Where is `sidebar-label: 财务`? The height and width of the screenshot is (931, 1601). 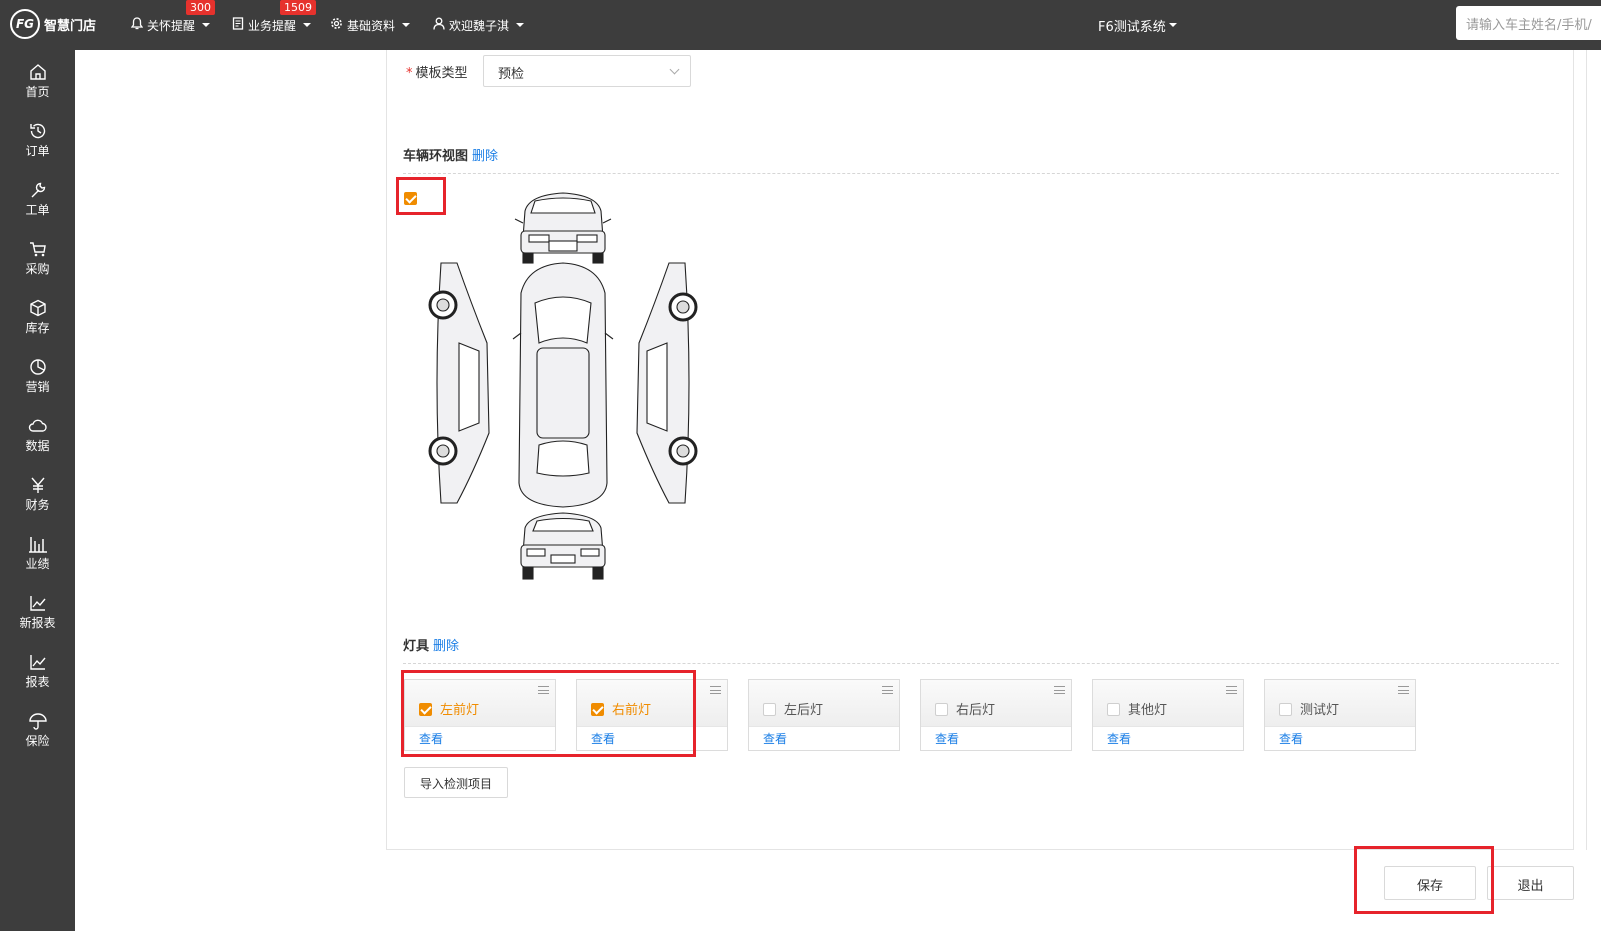
sidebar-label: 财务 is located at coordinates (37, 505).